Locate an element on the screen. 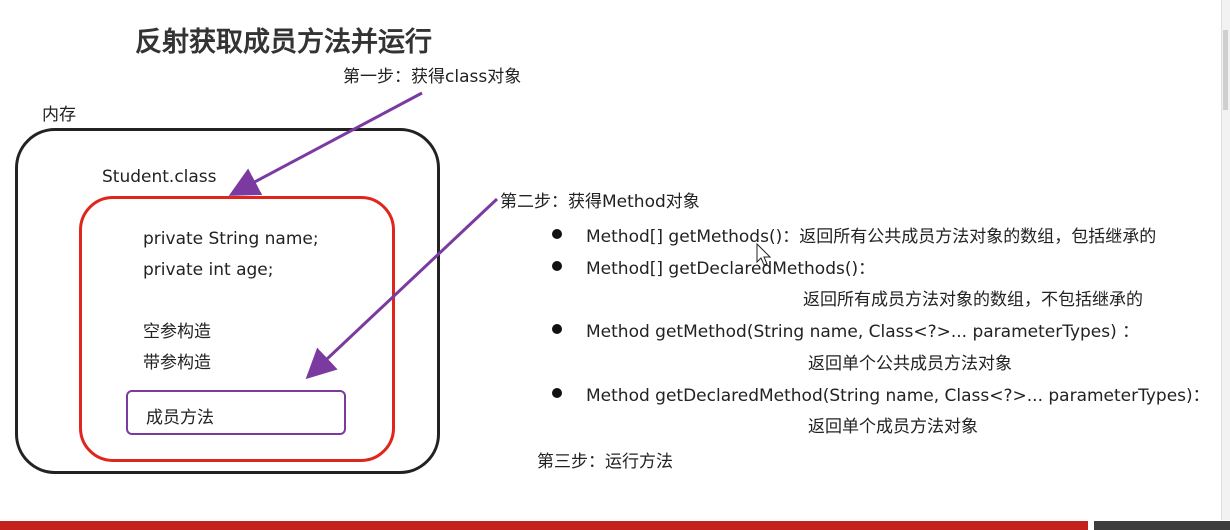  step2-arrow is located at coordinates (402, 288).